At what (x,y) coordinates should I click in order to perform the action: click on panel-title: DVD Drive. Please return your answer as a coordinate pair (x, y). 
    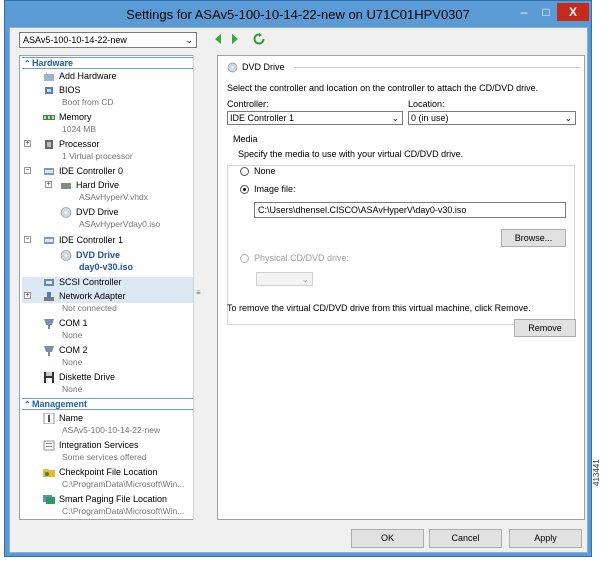
    Looking at the image, I should click on (263, 67).